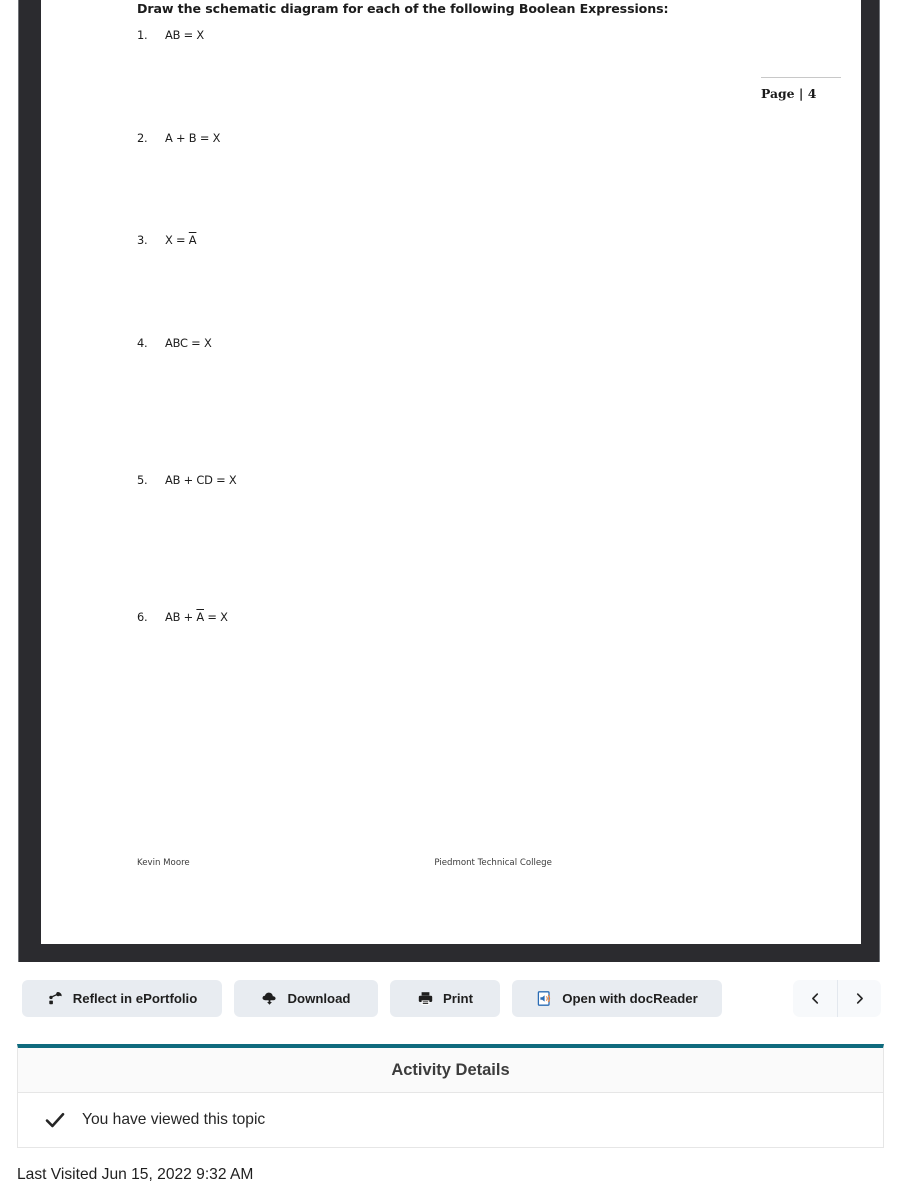 The image size is (901, 1200). I want to click on print-label: Print, so click(458, 998).